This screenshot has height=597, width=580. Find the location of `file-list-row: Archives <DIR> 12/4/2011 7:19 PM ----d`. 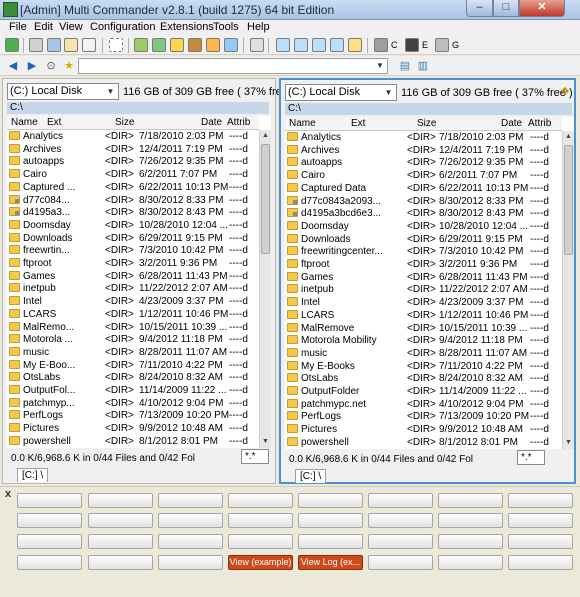

file-list-row: Archives <DIR> 12/4/2011 7:19 PM ----d is located at coordinates (423, 151).